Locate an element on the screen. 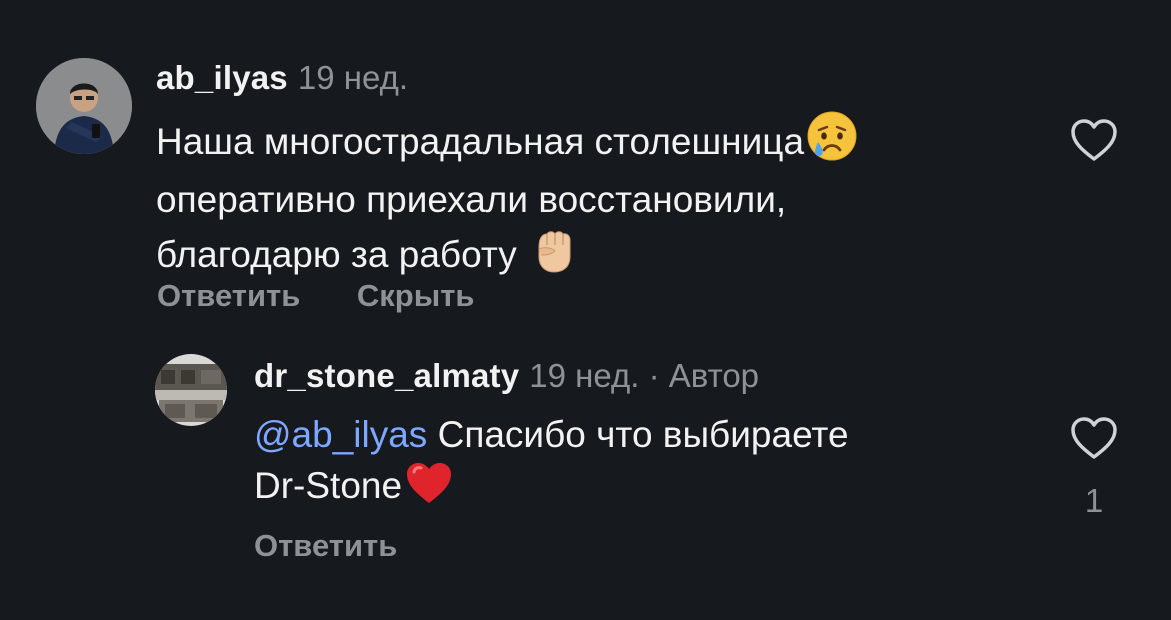 Image resolution: width=1171 pixels, height=620 pixels. comment-line: Спасибо что выбираете is located at coordinates (643, 434).